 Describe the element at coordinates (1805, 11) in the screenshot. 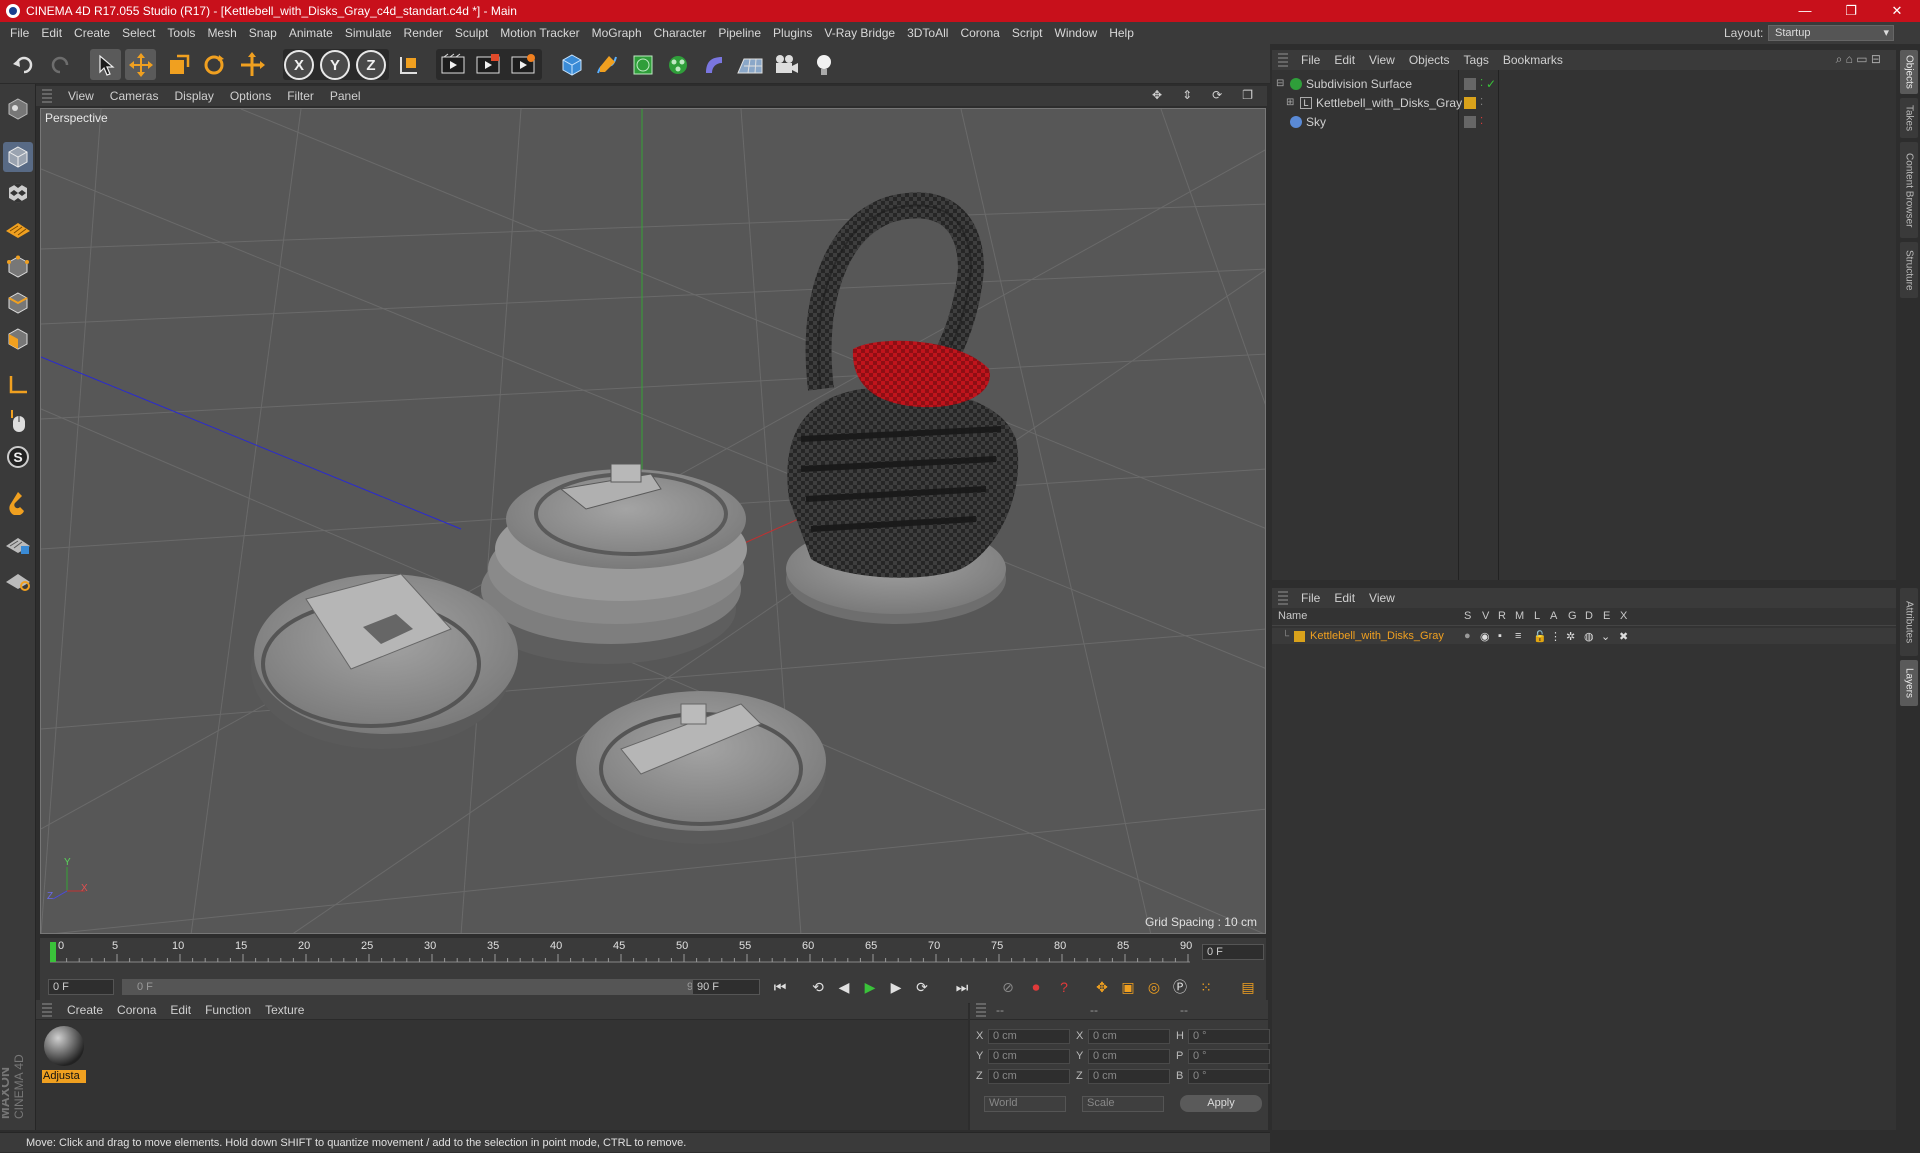

I see `minimize-button: —` at that location.